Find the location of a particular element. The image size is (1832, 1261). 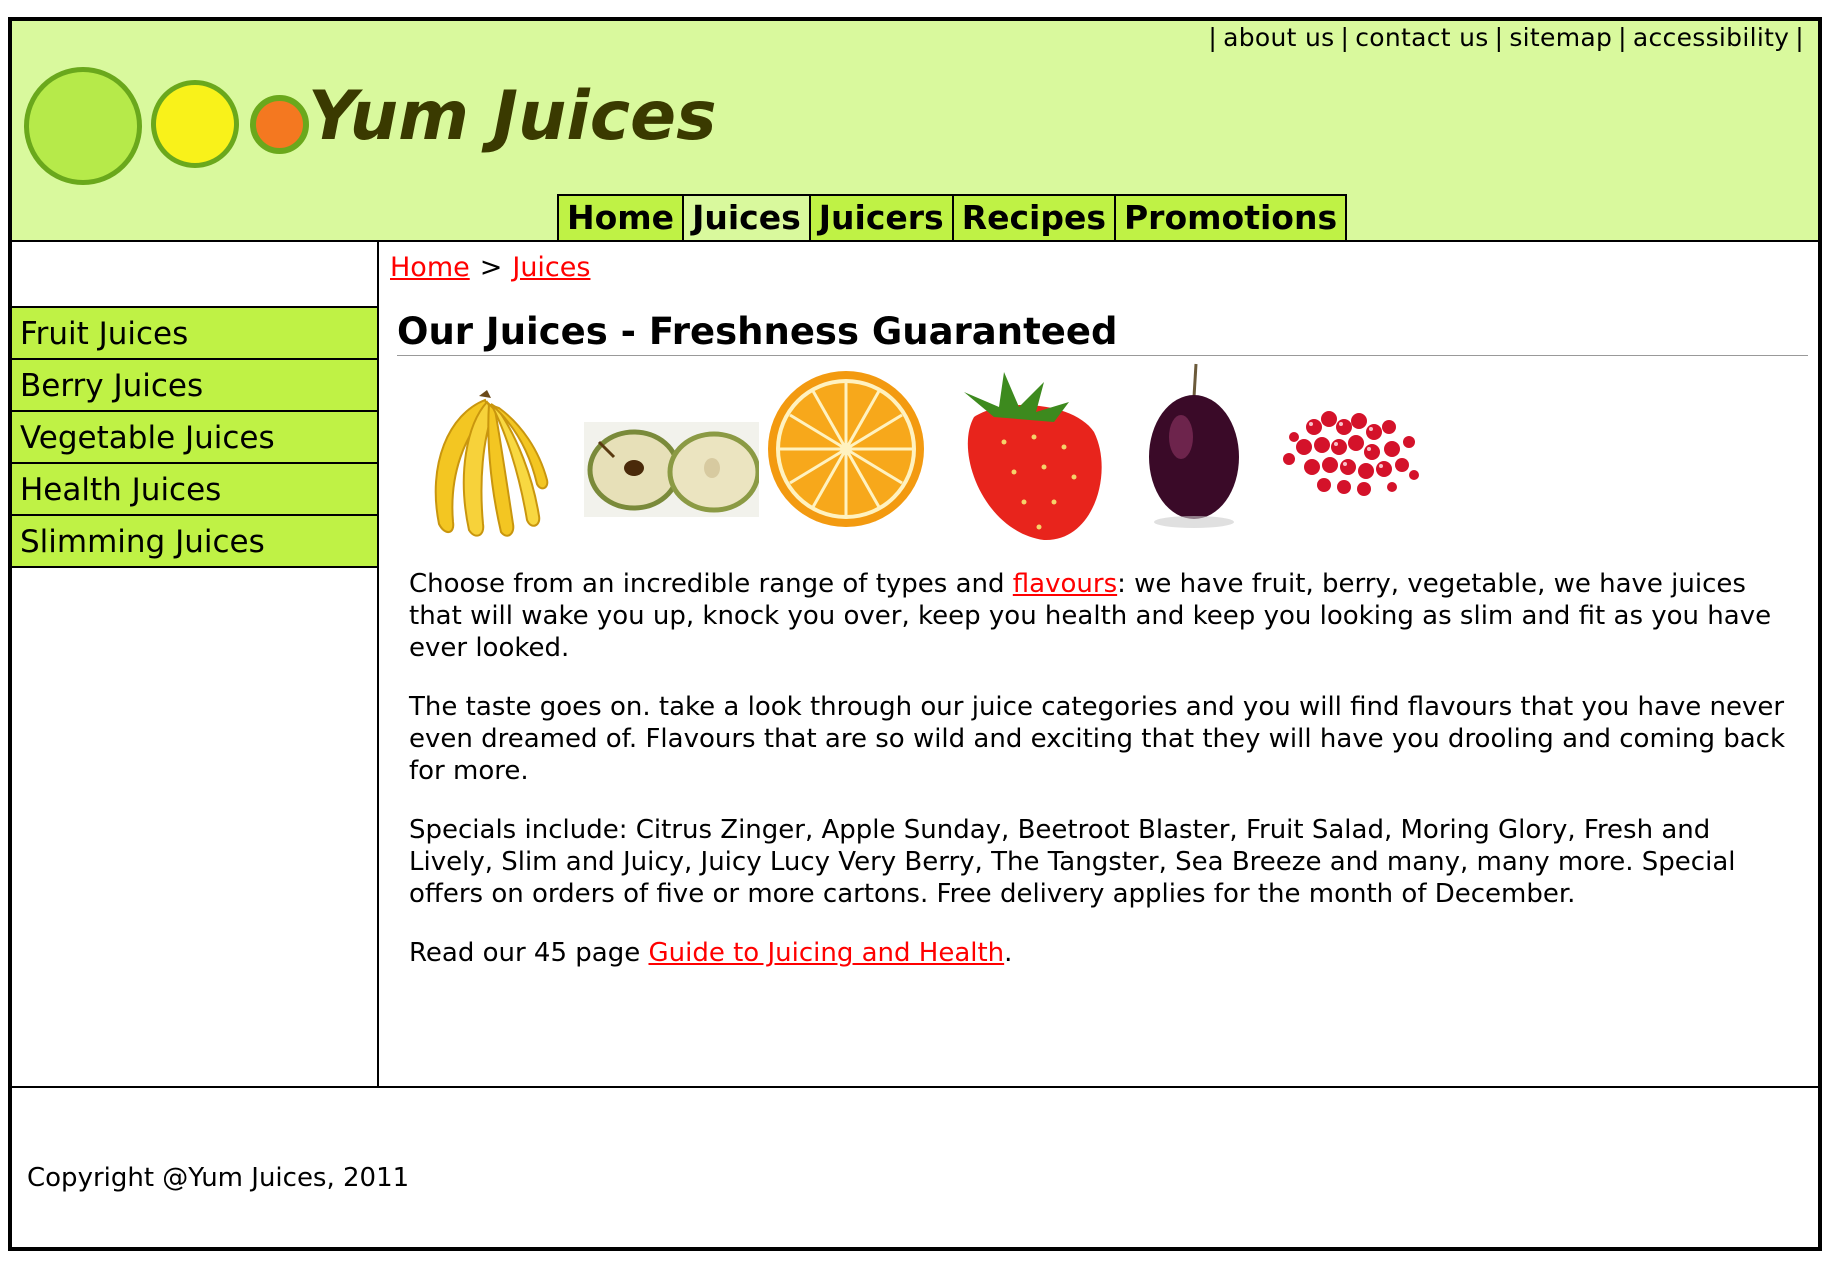

site-logo: Yum Juices is located at coordinates (374, 131).